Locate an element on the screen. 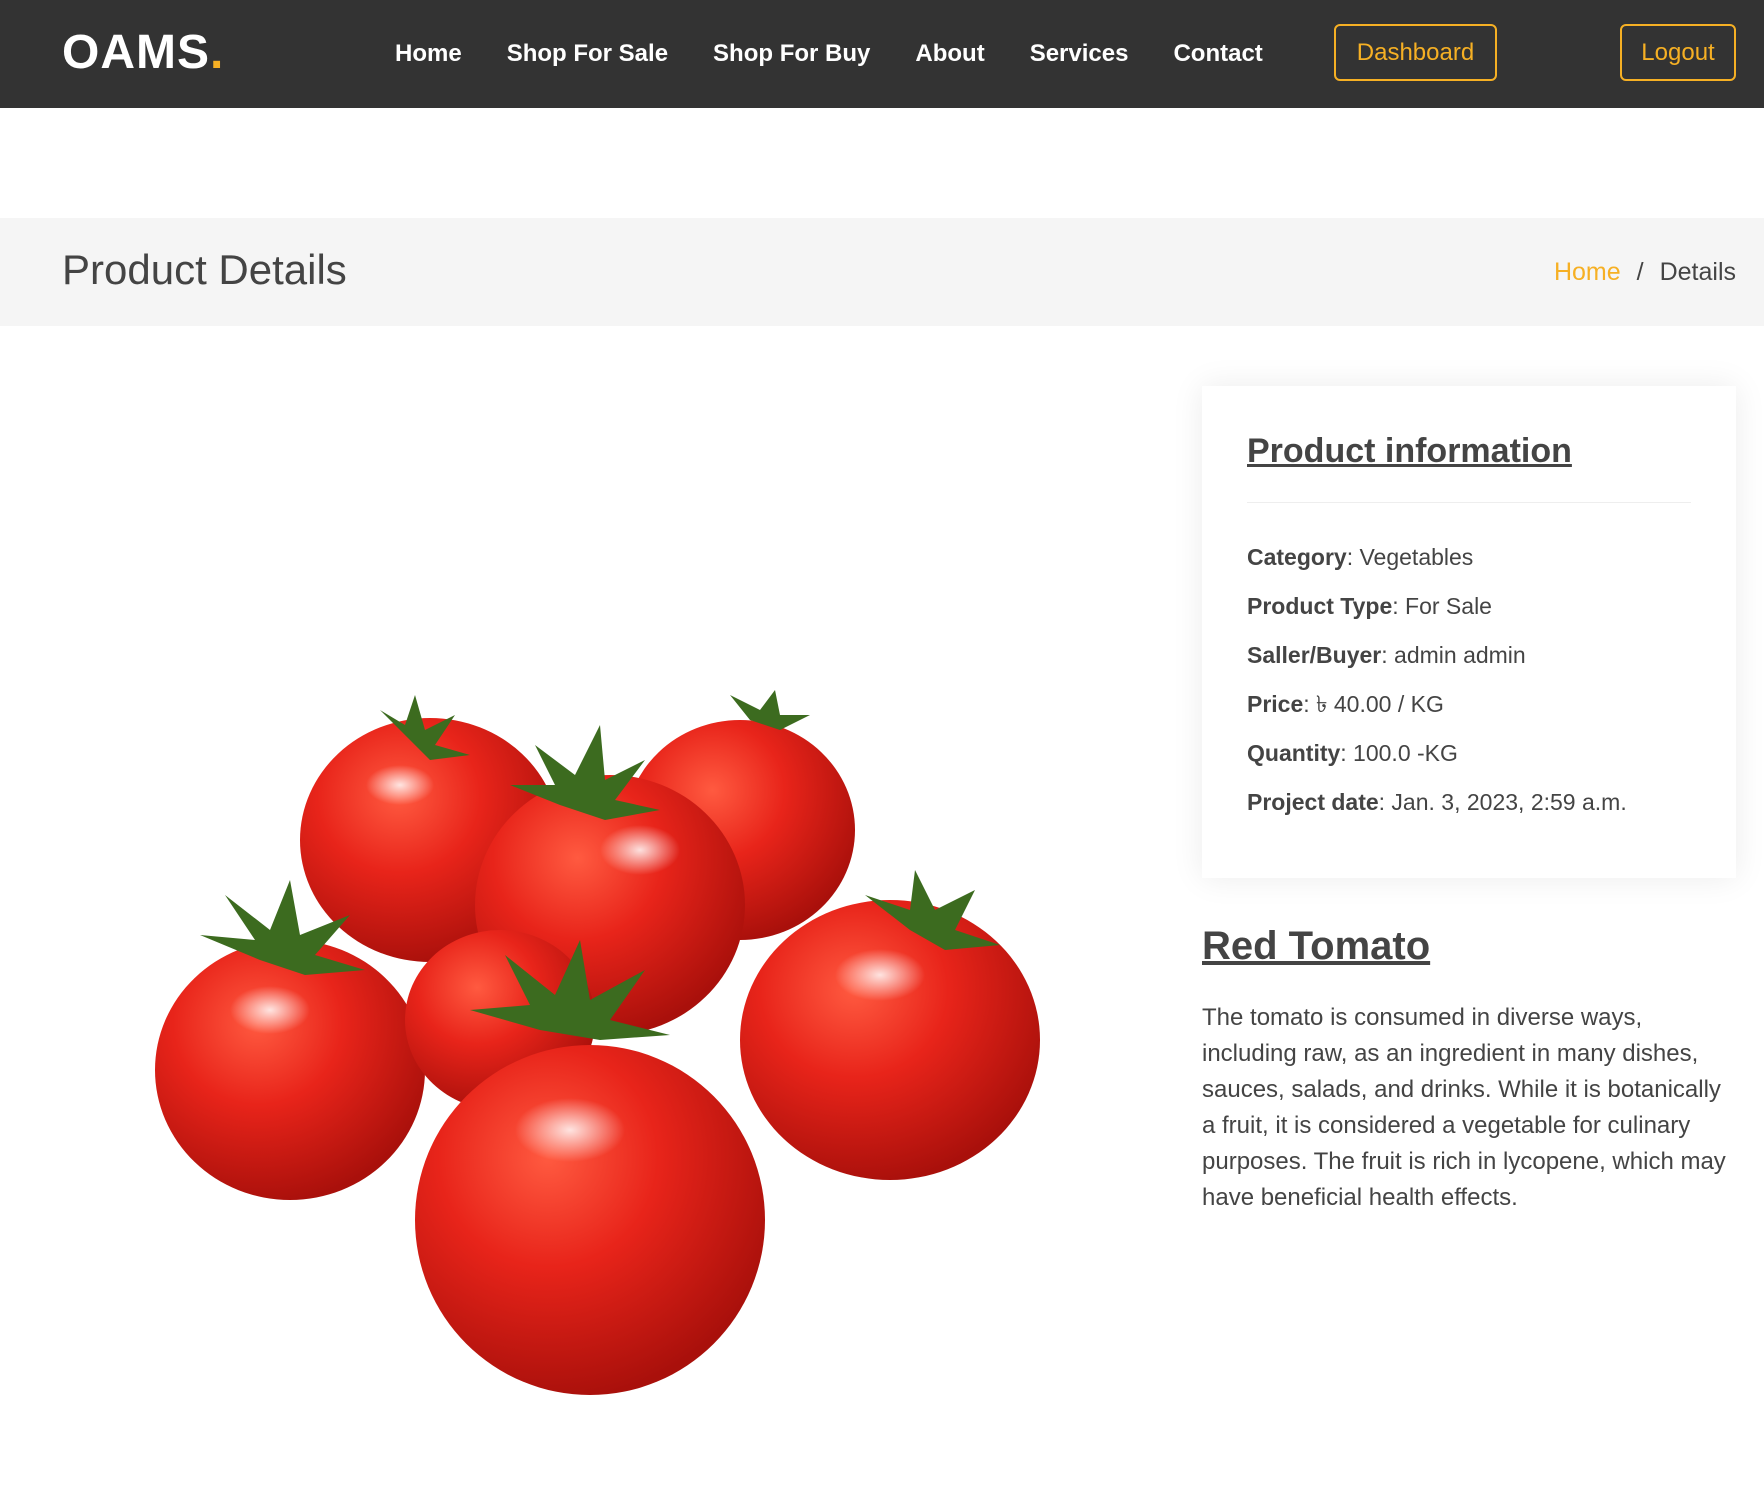  info-label: Price is located at coordinates (1275, 704).